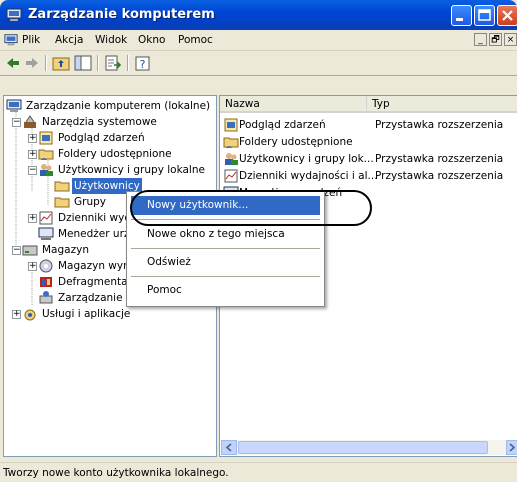 The image size is (517, 482). I want to click on chevron-right-icon, so click(512, 447).